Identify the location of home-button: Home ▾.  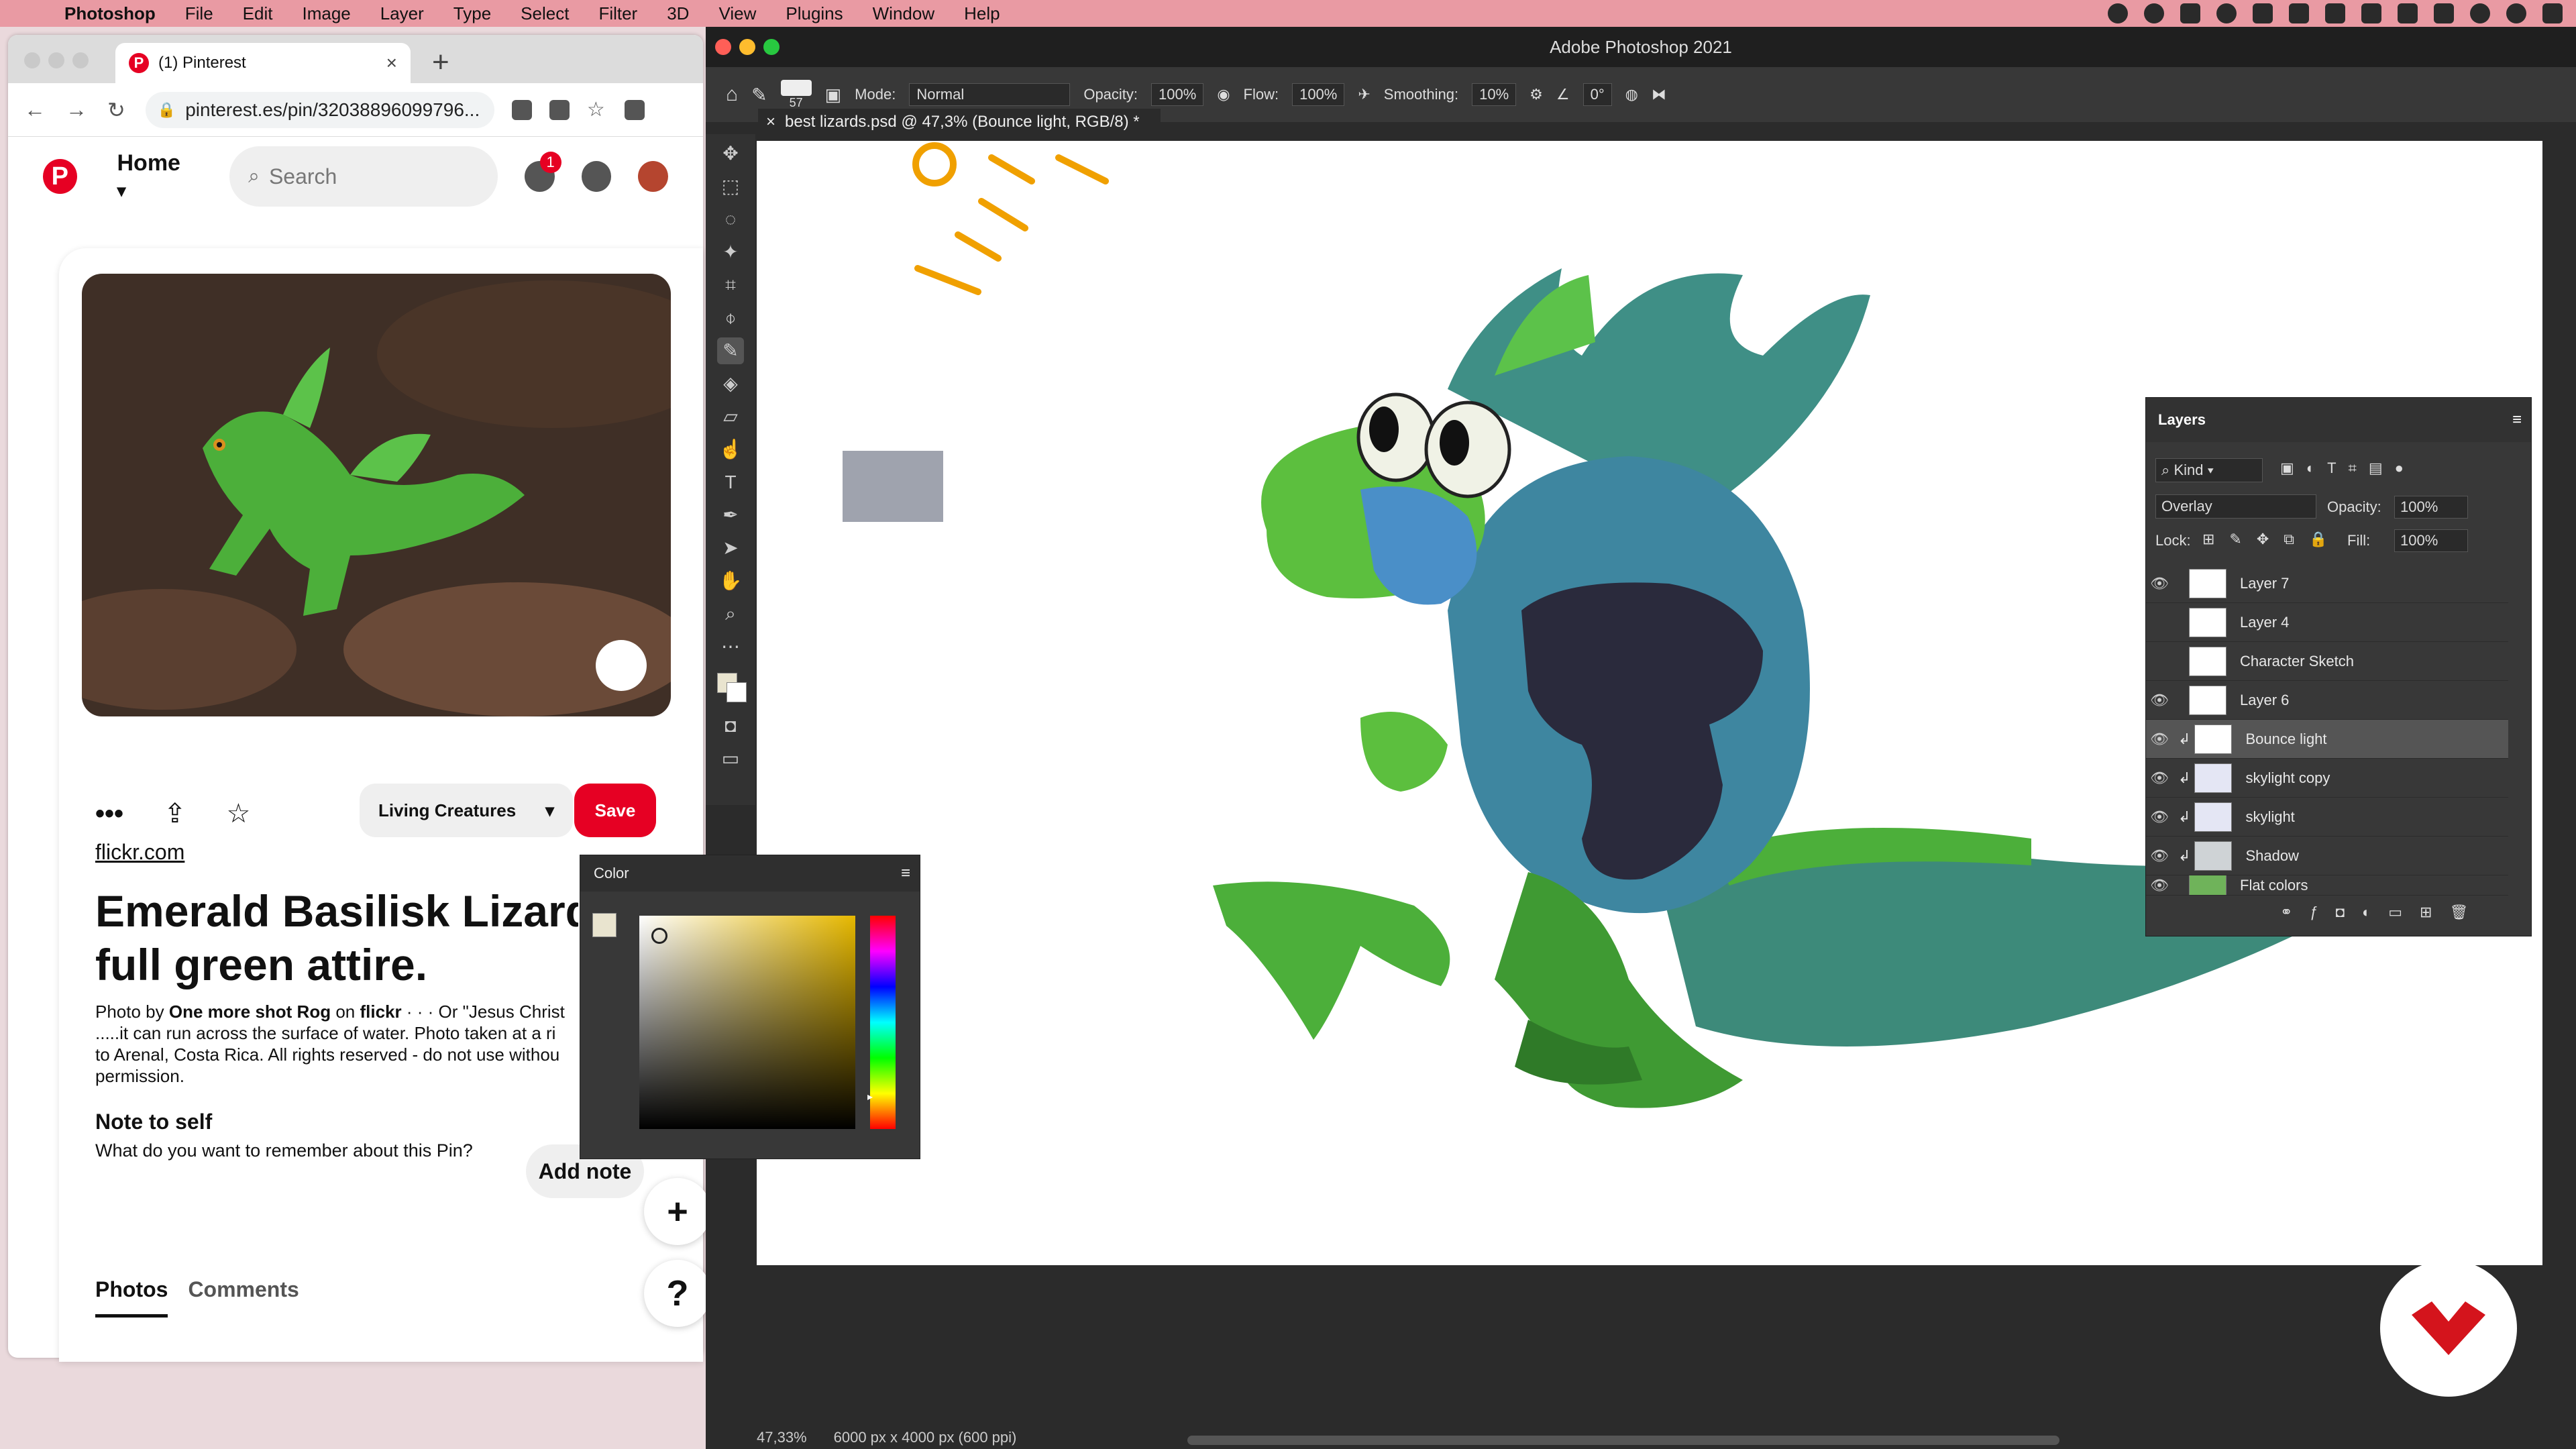
(155, 176).